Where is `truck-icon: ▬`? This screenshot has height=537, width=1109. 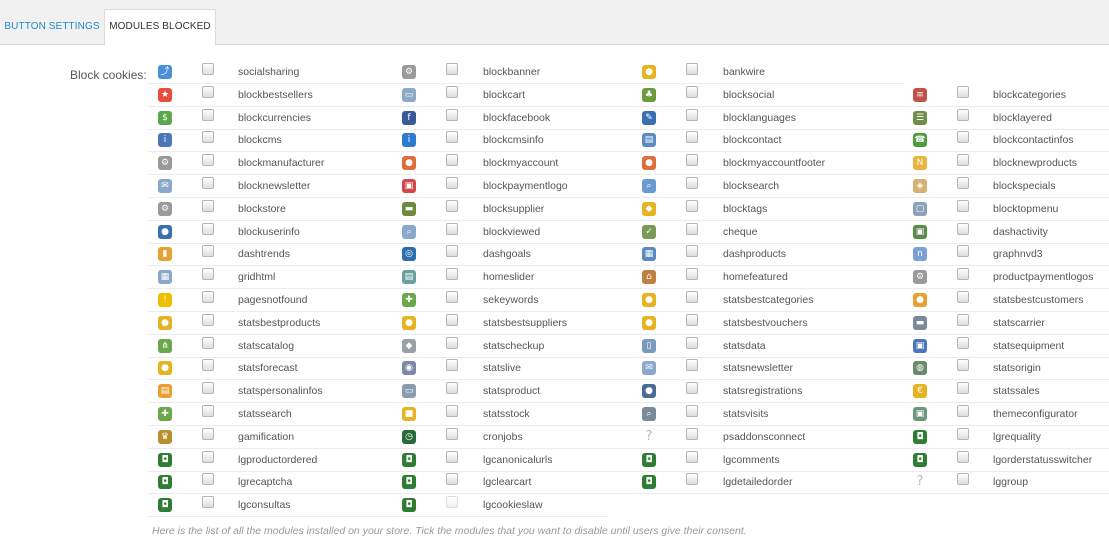
truck-icon: ▬ is located at coordinates (920, 322).